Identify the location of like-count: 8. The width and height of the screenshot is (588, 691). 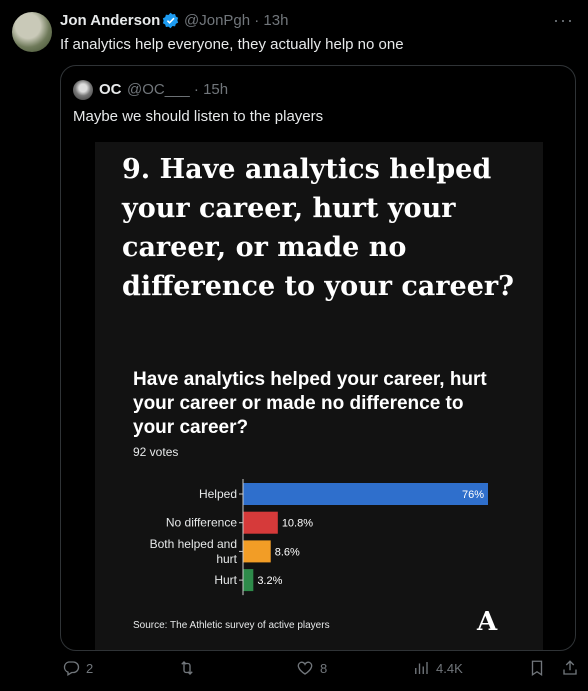
(324, 668).